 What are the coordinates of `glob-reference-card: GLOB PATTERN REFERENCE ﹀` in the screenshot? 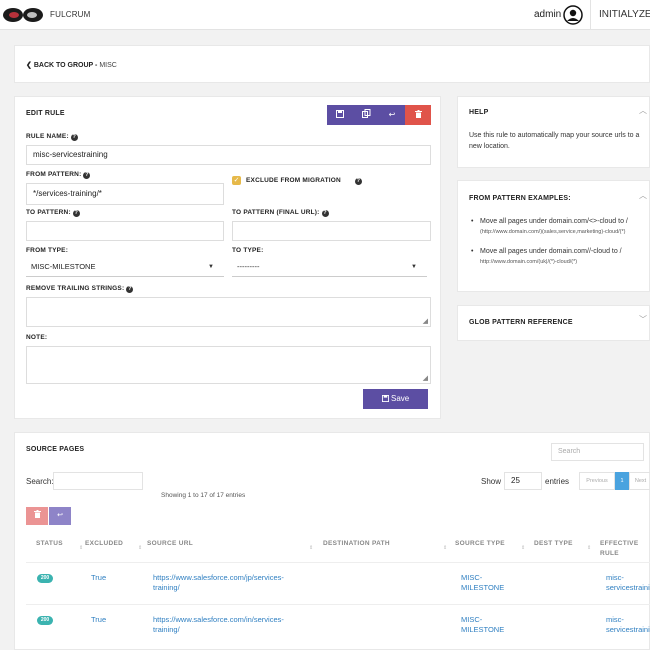 It's located at (553, 323).